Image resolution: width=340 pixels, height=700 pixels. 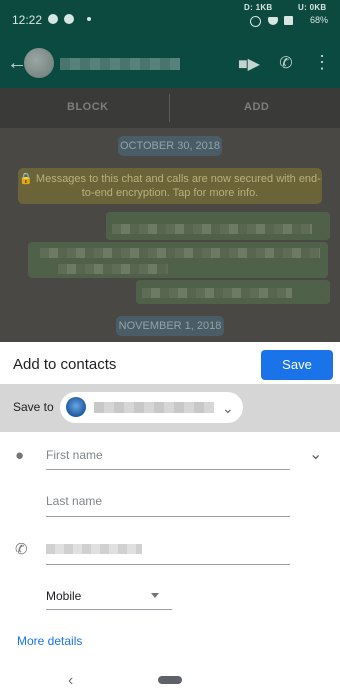 What do you see at coordinates (170, 680) in the screenshot?
I see `home-pill-icon` at bounding box center [170, 680].